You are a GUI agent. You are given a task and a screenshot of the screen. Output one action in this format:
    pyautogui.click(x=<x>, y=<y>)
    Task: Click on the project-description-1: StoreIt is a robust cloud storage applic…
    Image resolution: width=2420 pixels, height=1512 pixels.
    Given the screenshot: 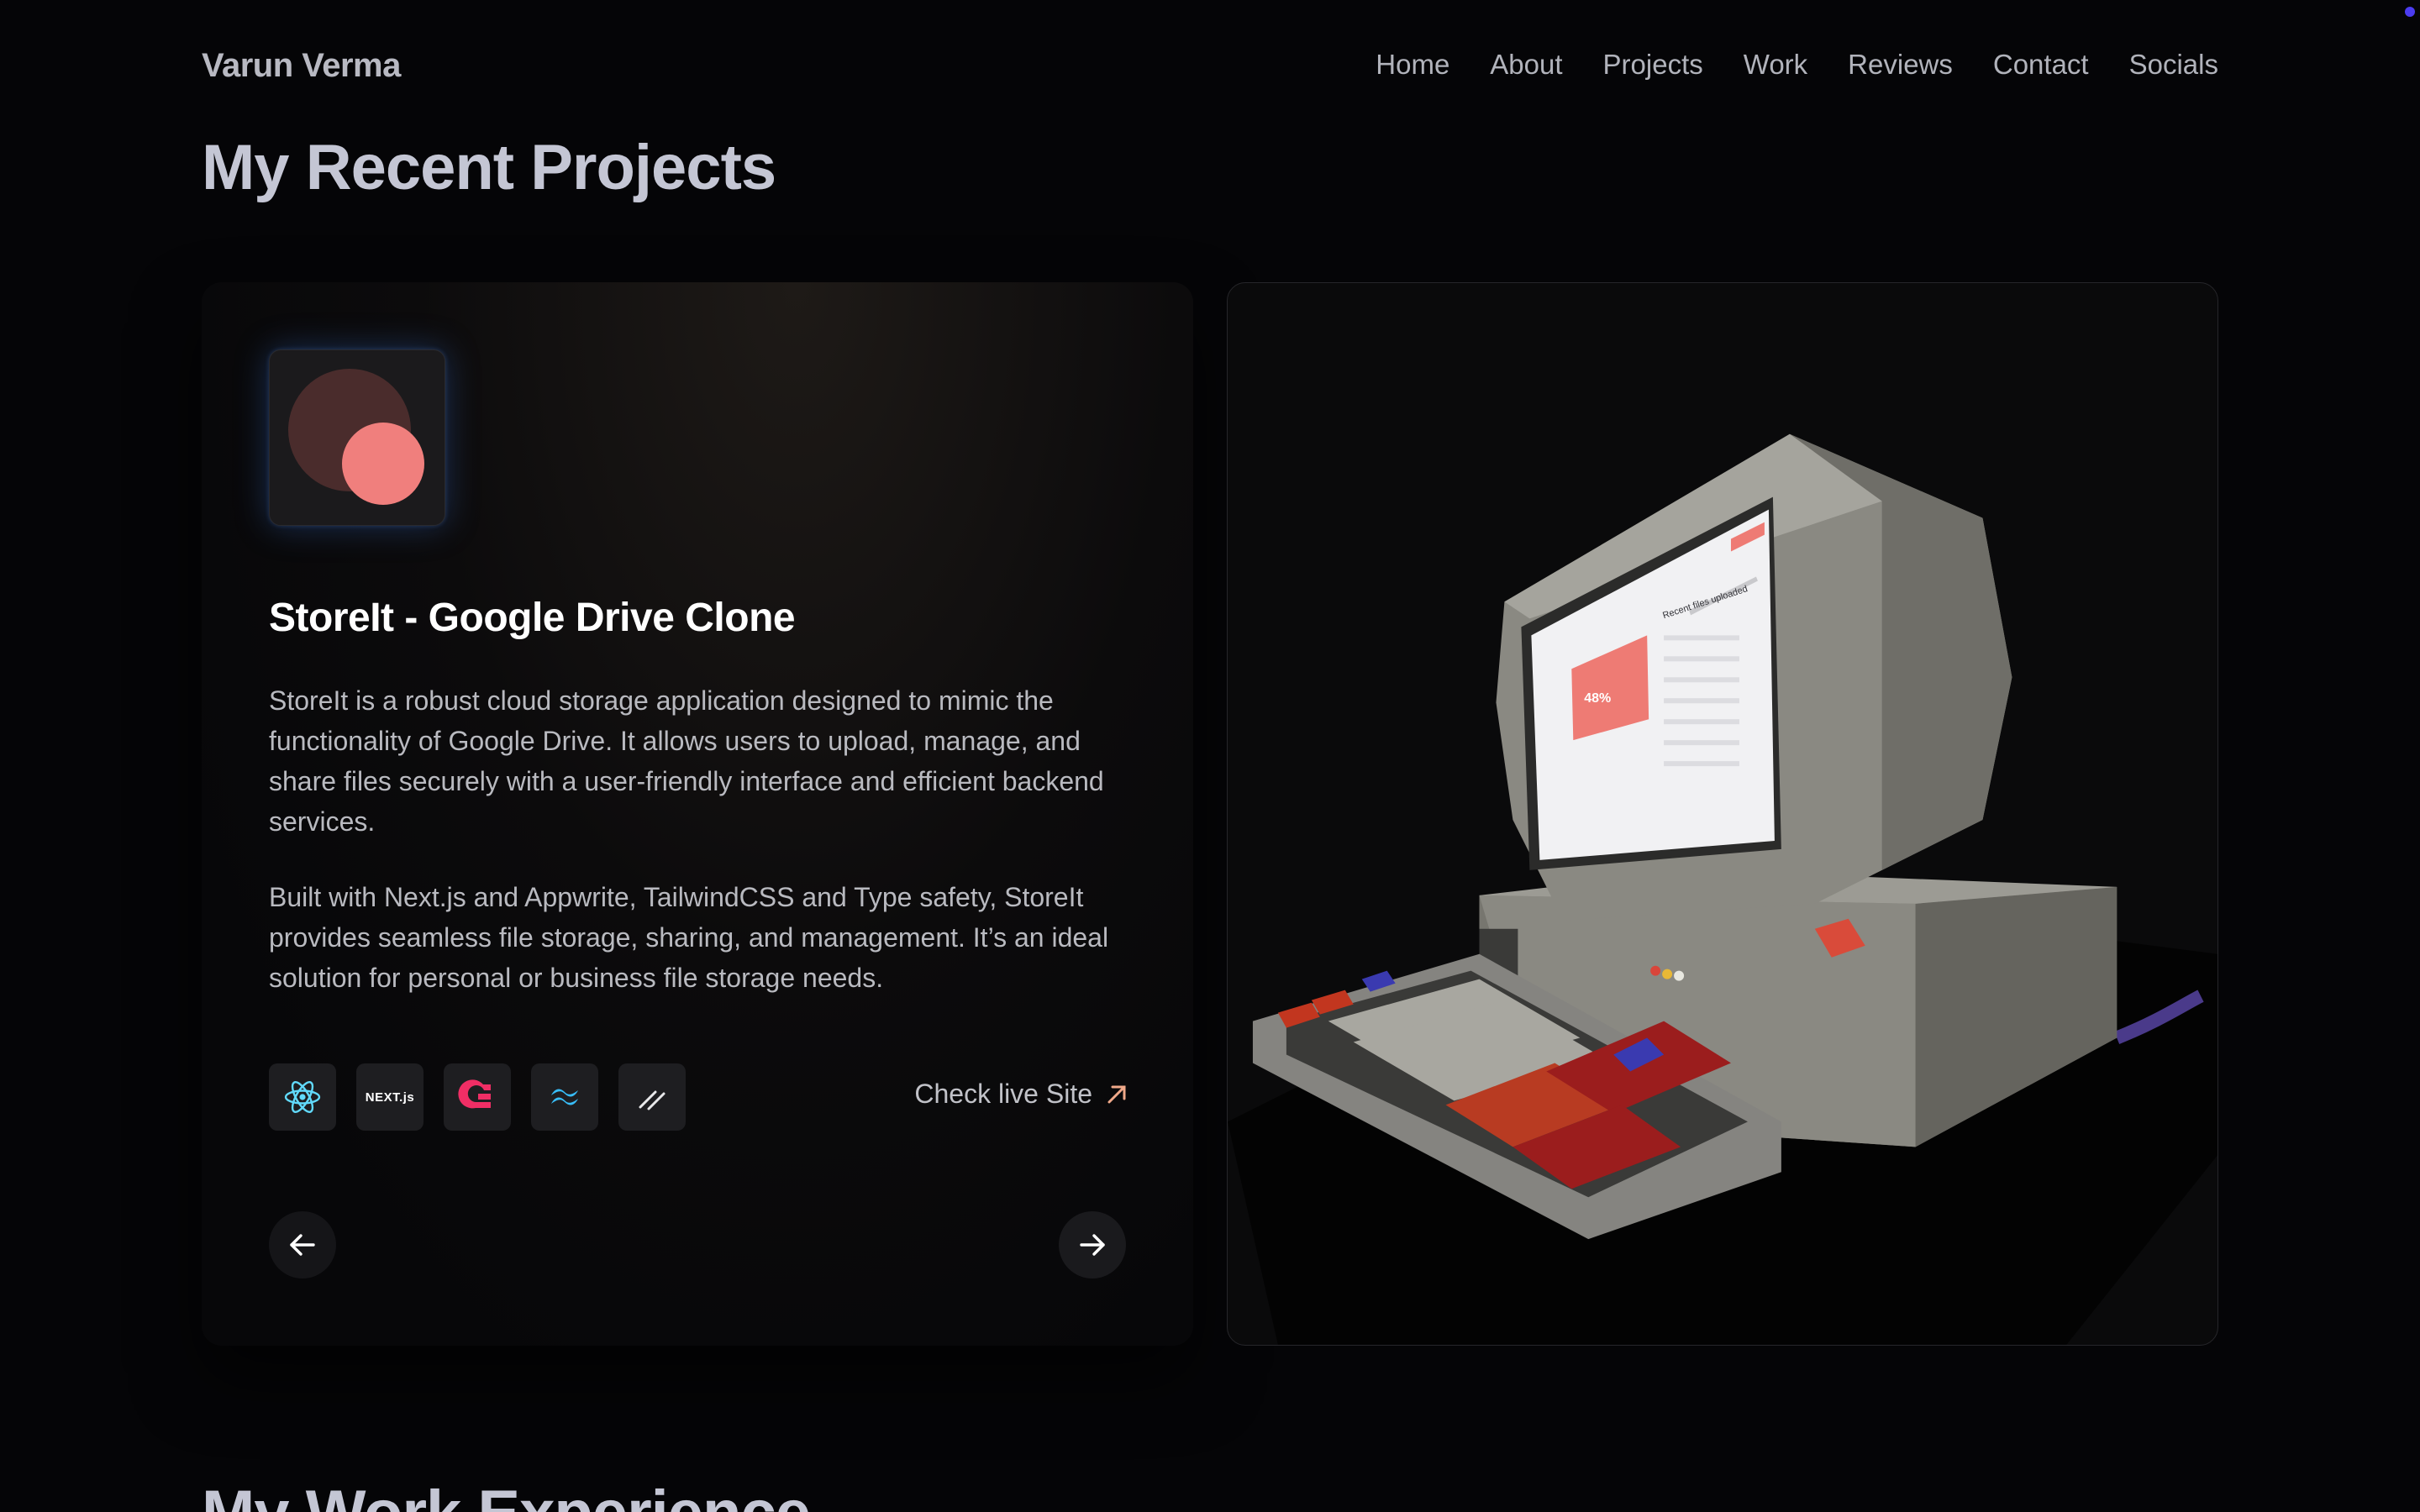 What is the action you would take?
    pyautogui.click(x=687, y=761)
    